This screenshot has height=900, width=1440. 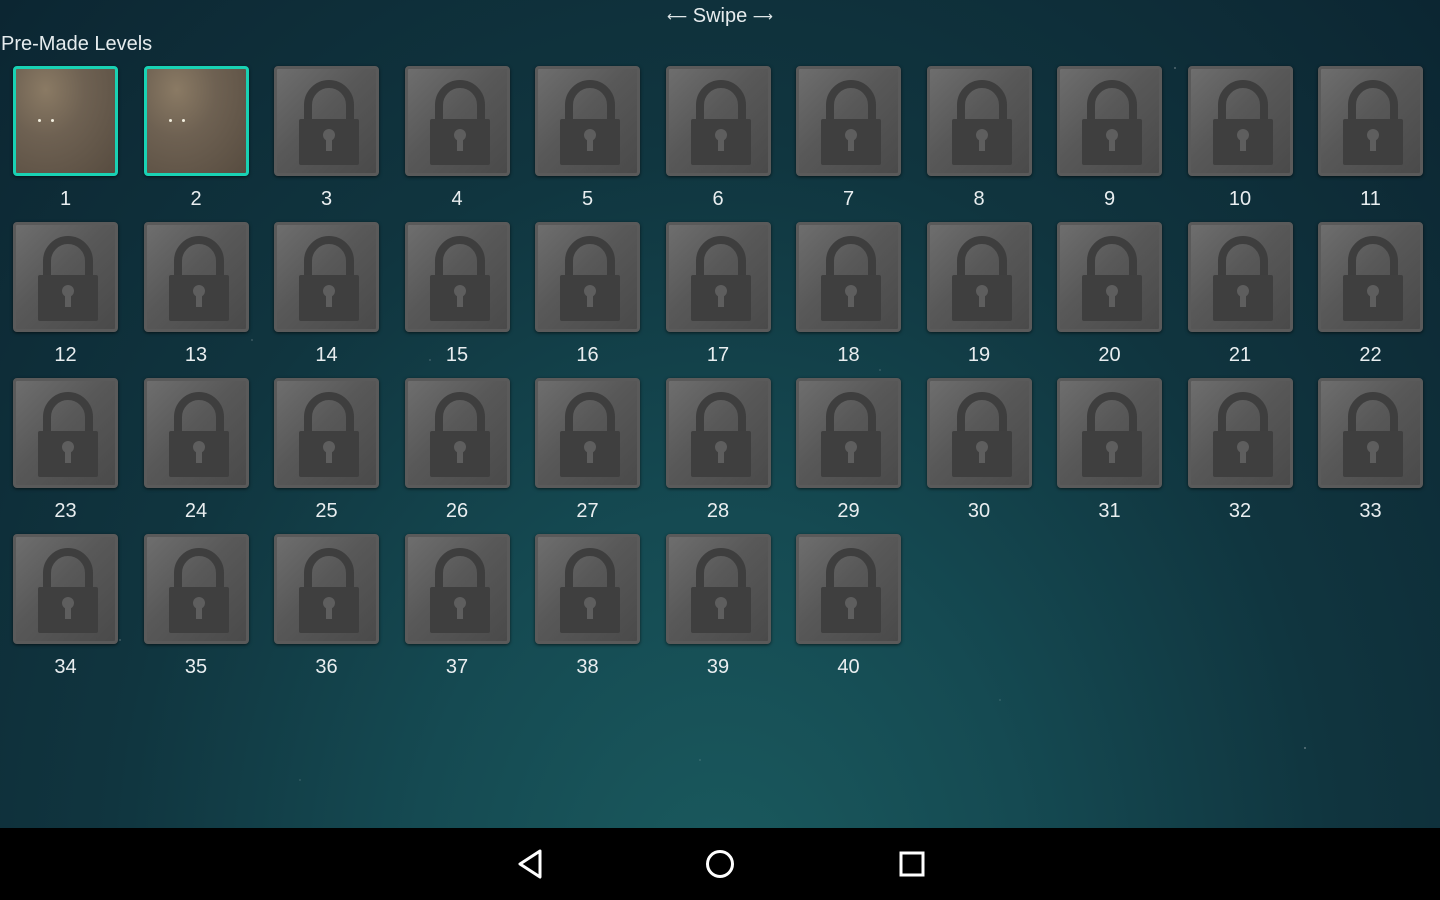 I want to click on level-number: 27, so click(x=587, y=511).